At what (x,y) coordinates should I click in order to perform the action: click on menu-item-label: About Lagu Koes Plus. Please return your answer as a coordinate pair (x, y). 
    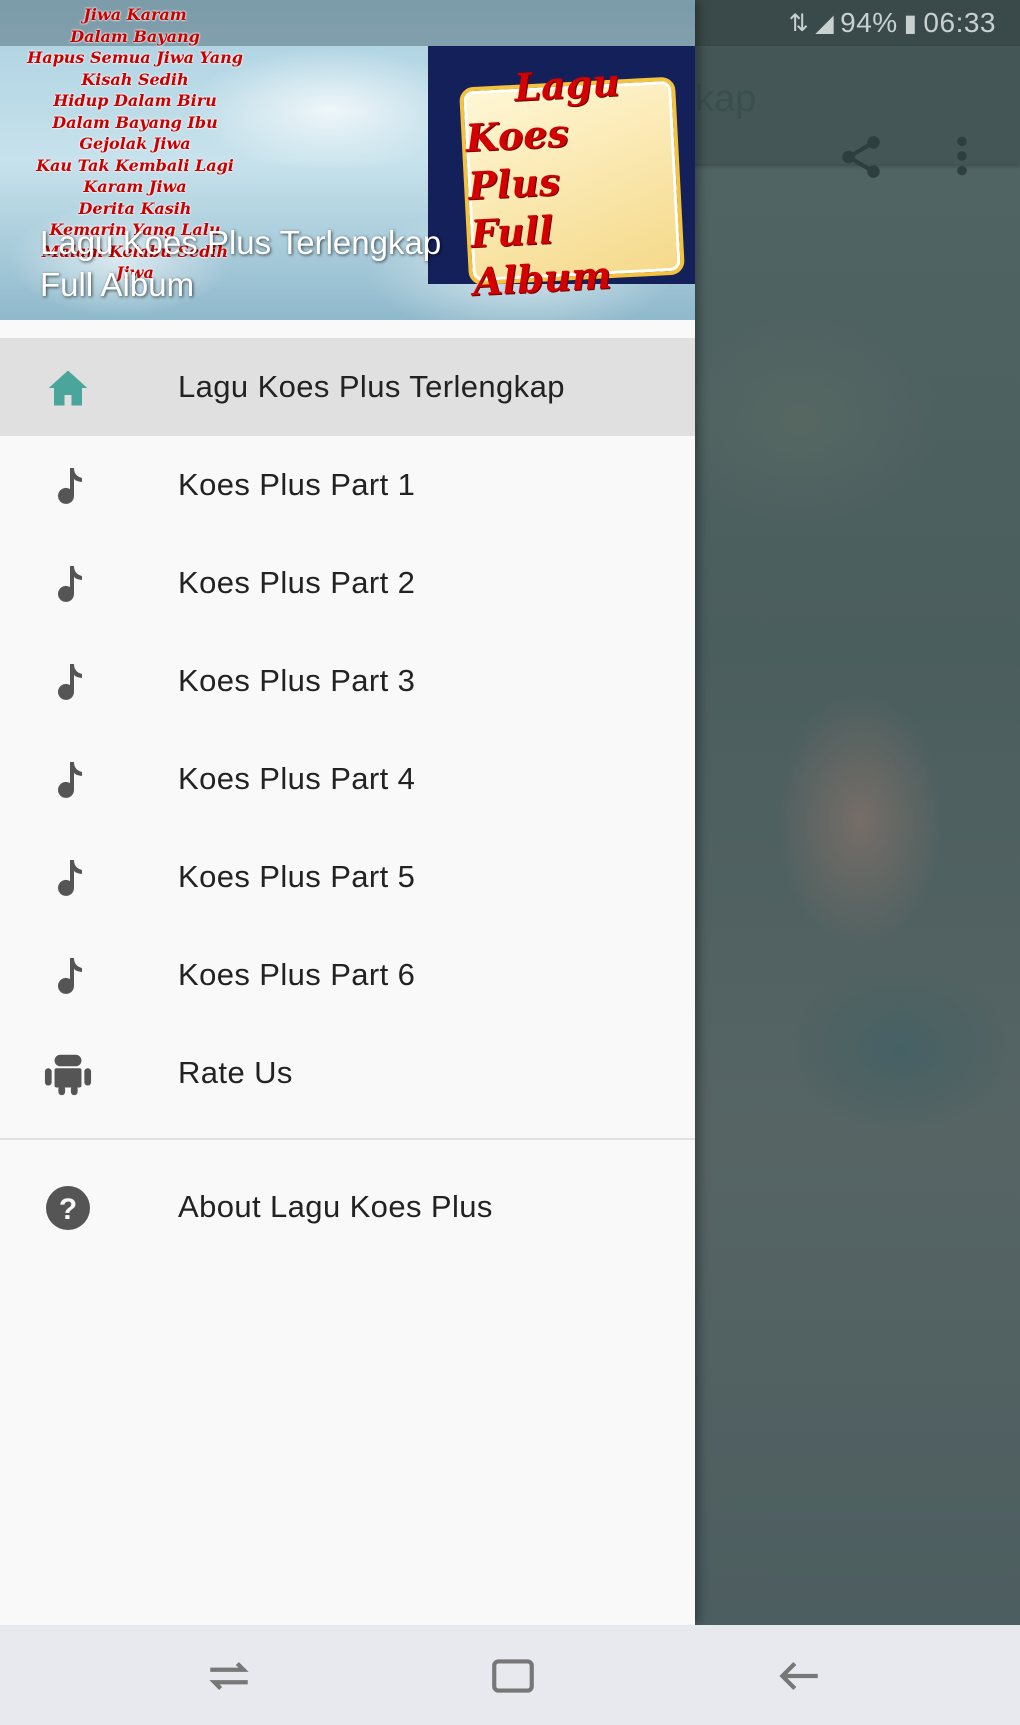
    Looking at the image, I should click on (335, 1206).